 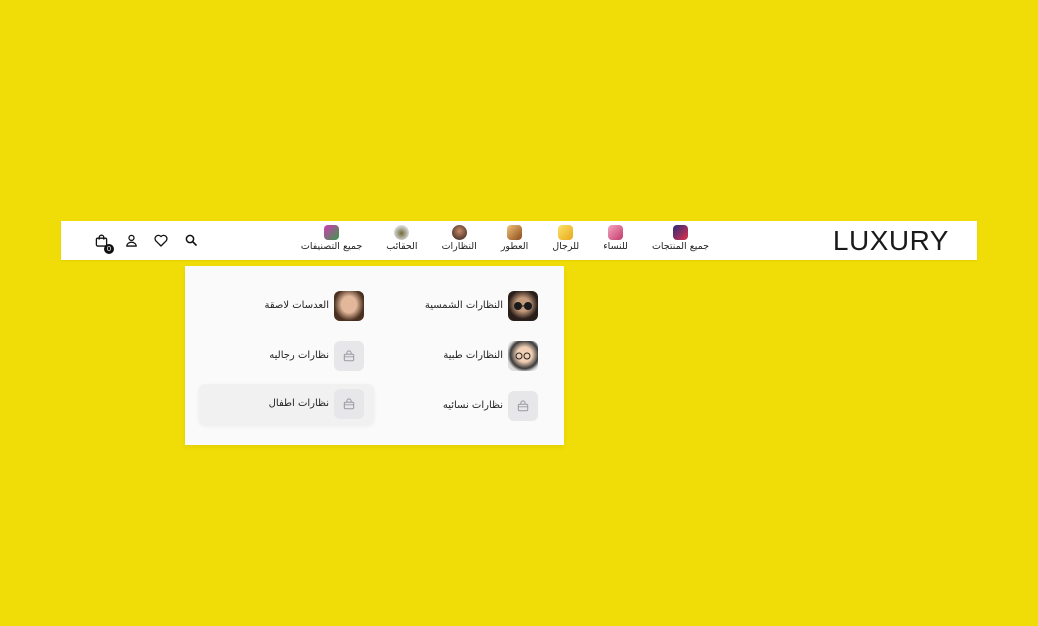 I want to click on contact-lenses-photo, so click(x=349, y=306).